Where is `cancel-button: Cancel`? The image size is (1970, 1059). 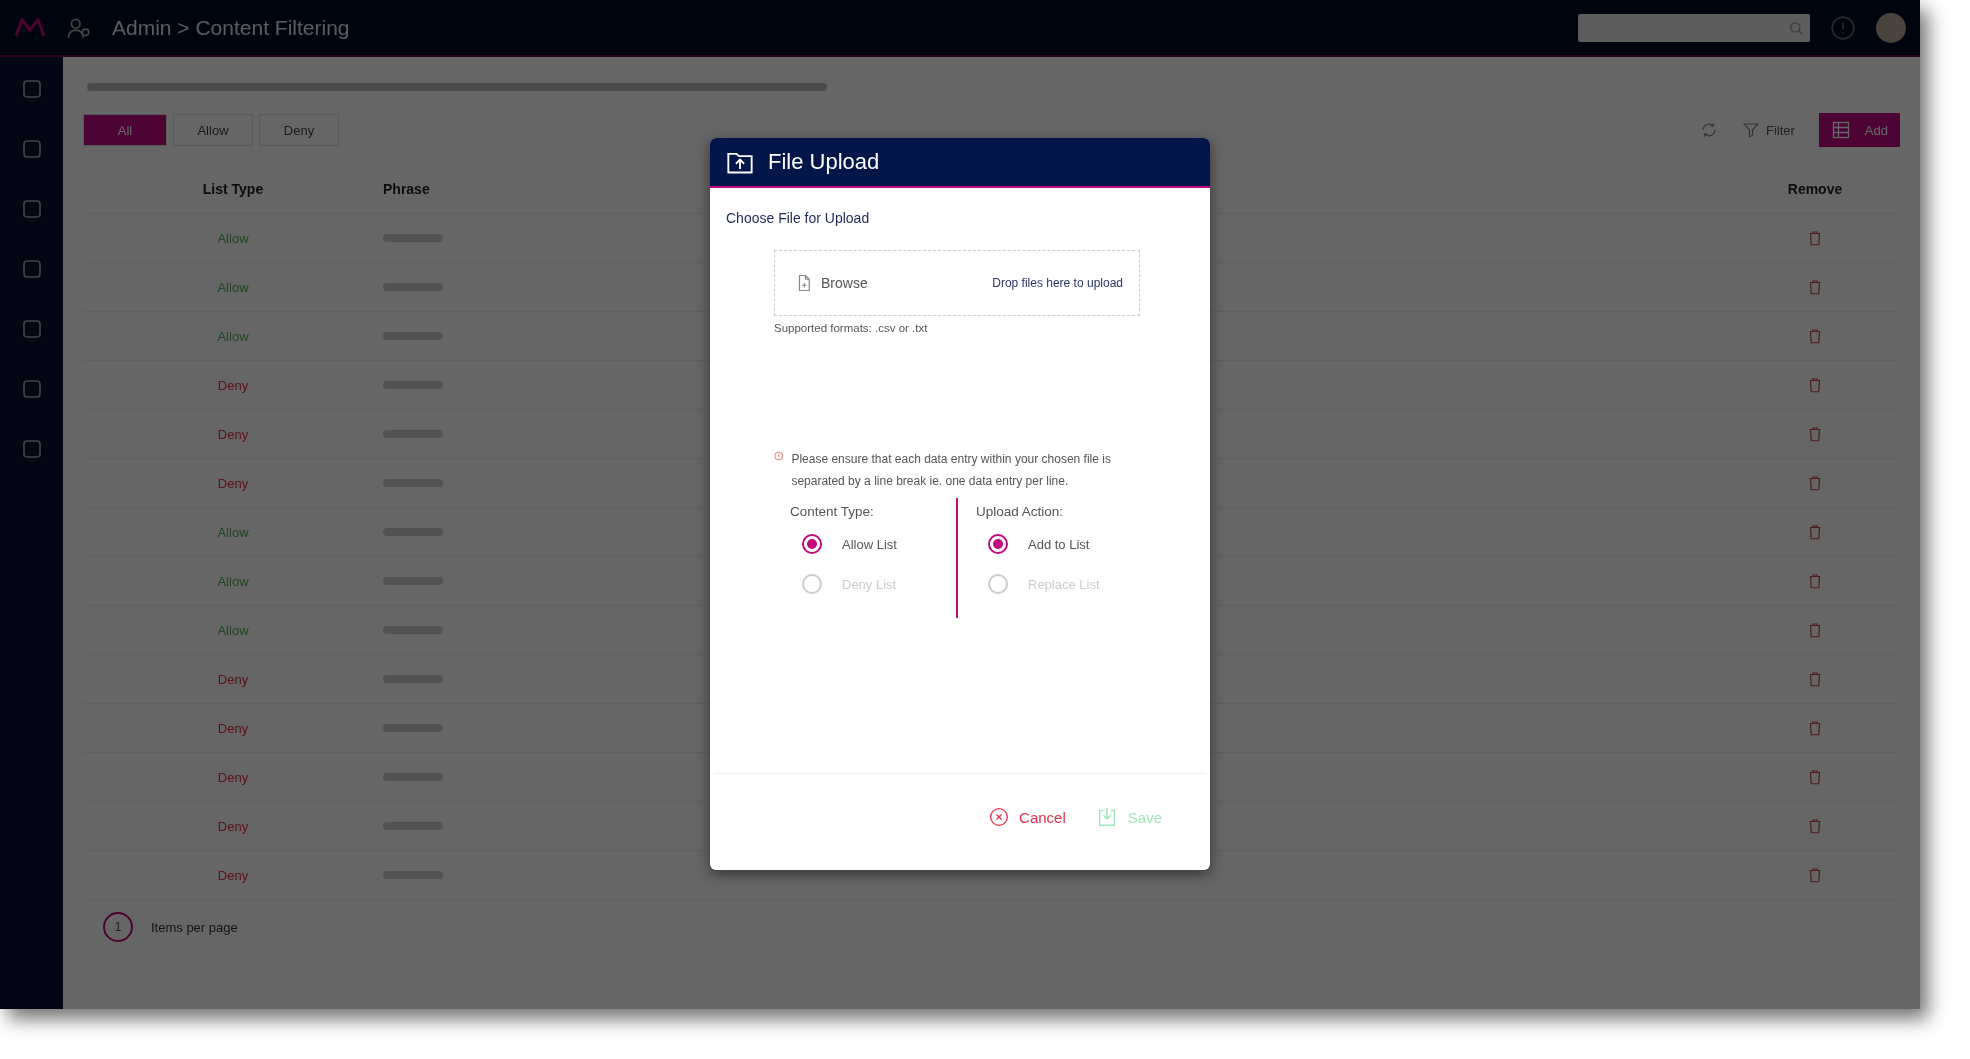
cancel-button: Cancel is located at coordinates (1027, 817).